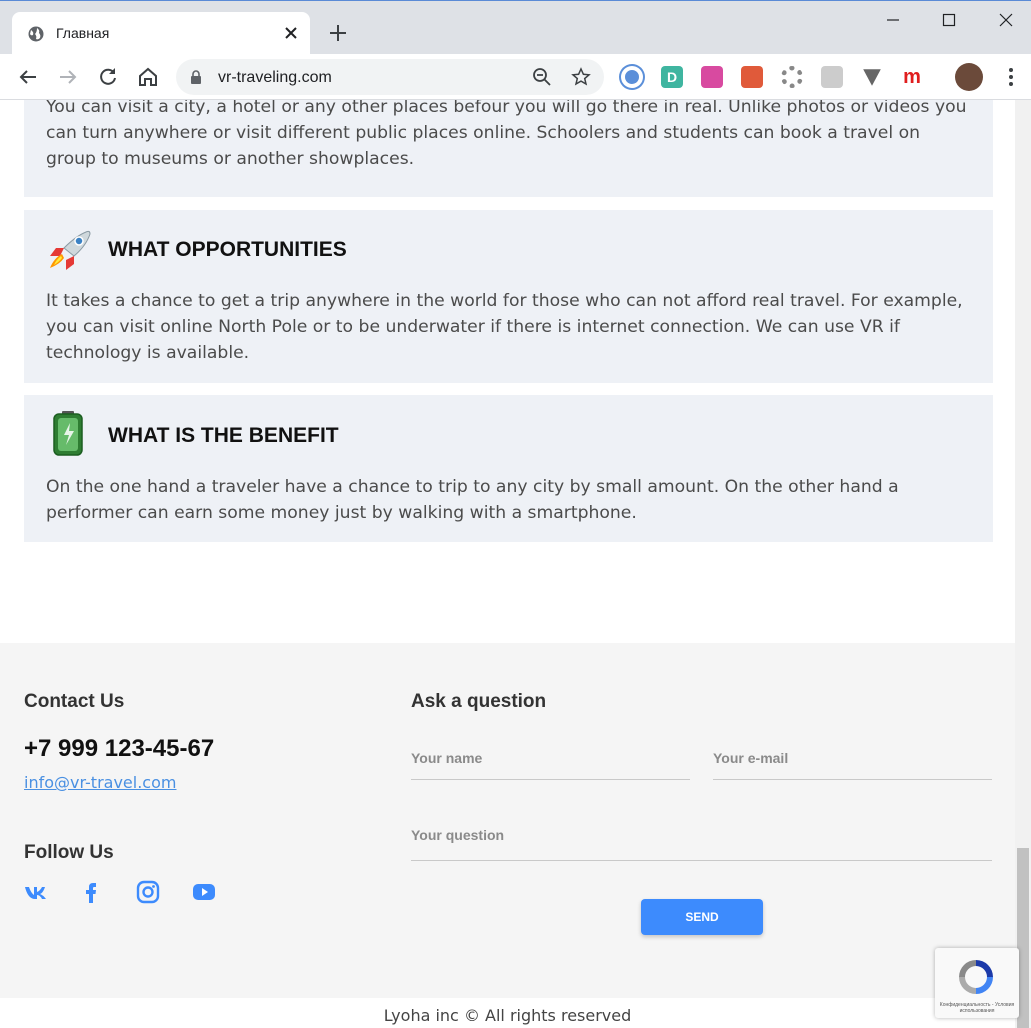 Image resolution: width=1031 pixels, height=1028 pixels. What do you see at coordinates (752, 77) in the screenshot?
I see `extension-4-icon` at bounding box center [752, 77].